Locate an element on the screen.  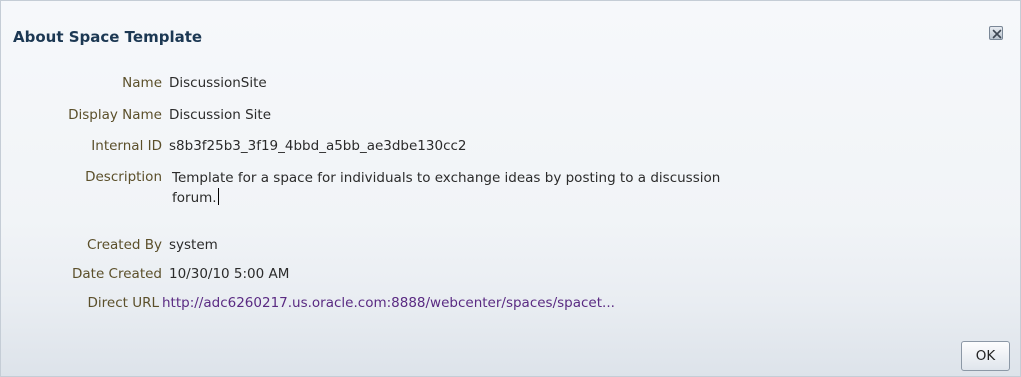
close-button is located at coordinates (996, 33).